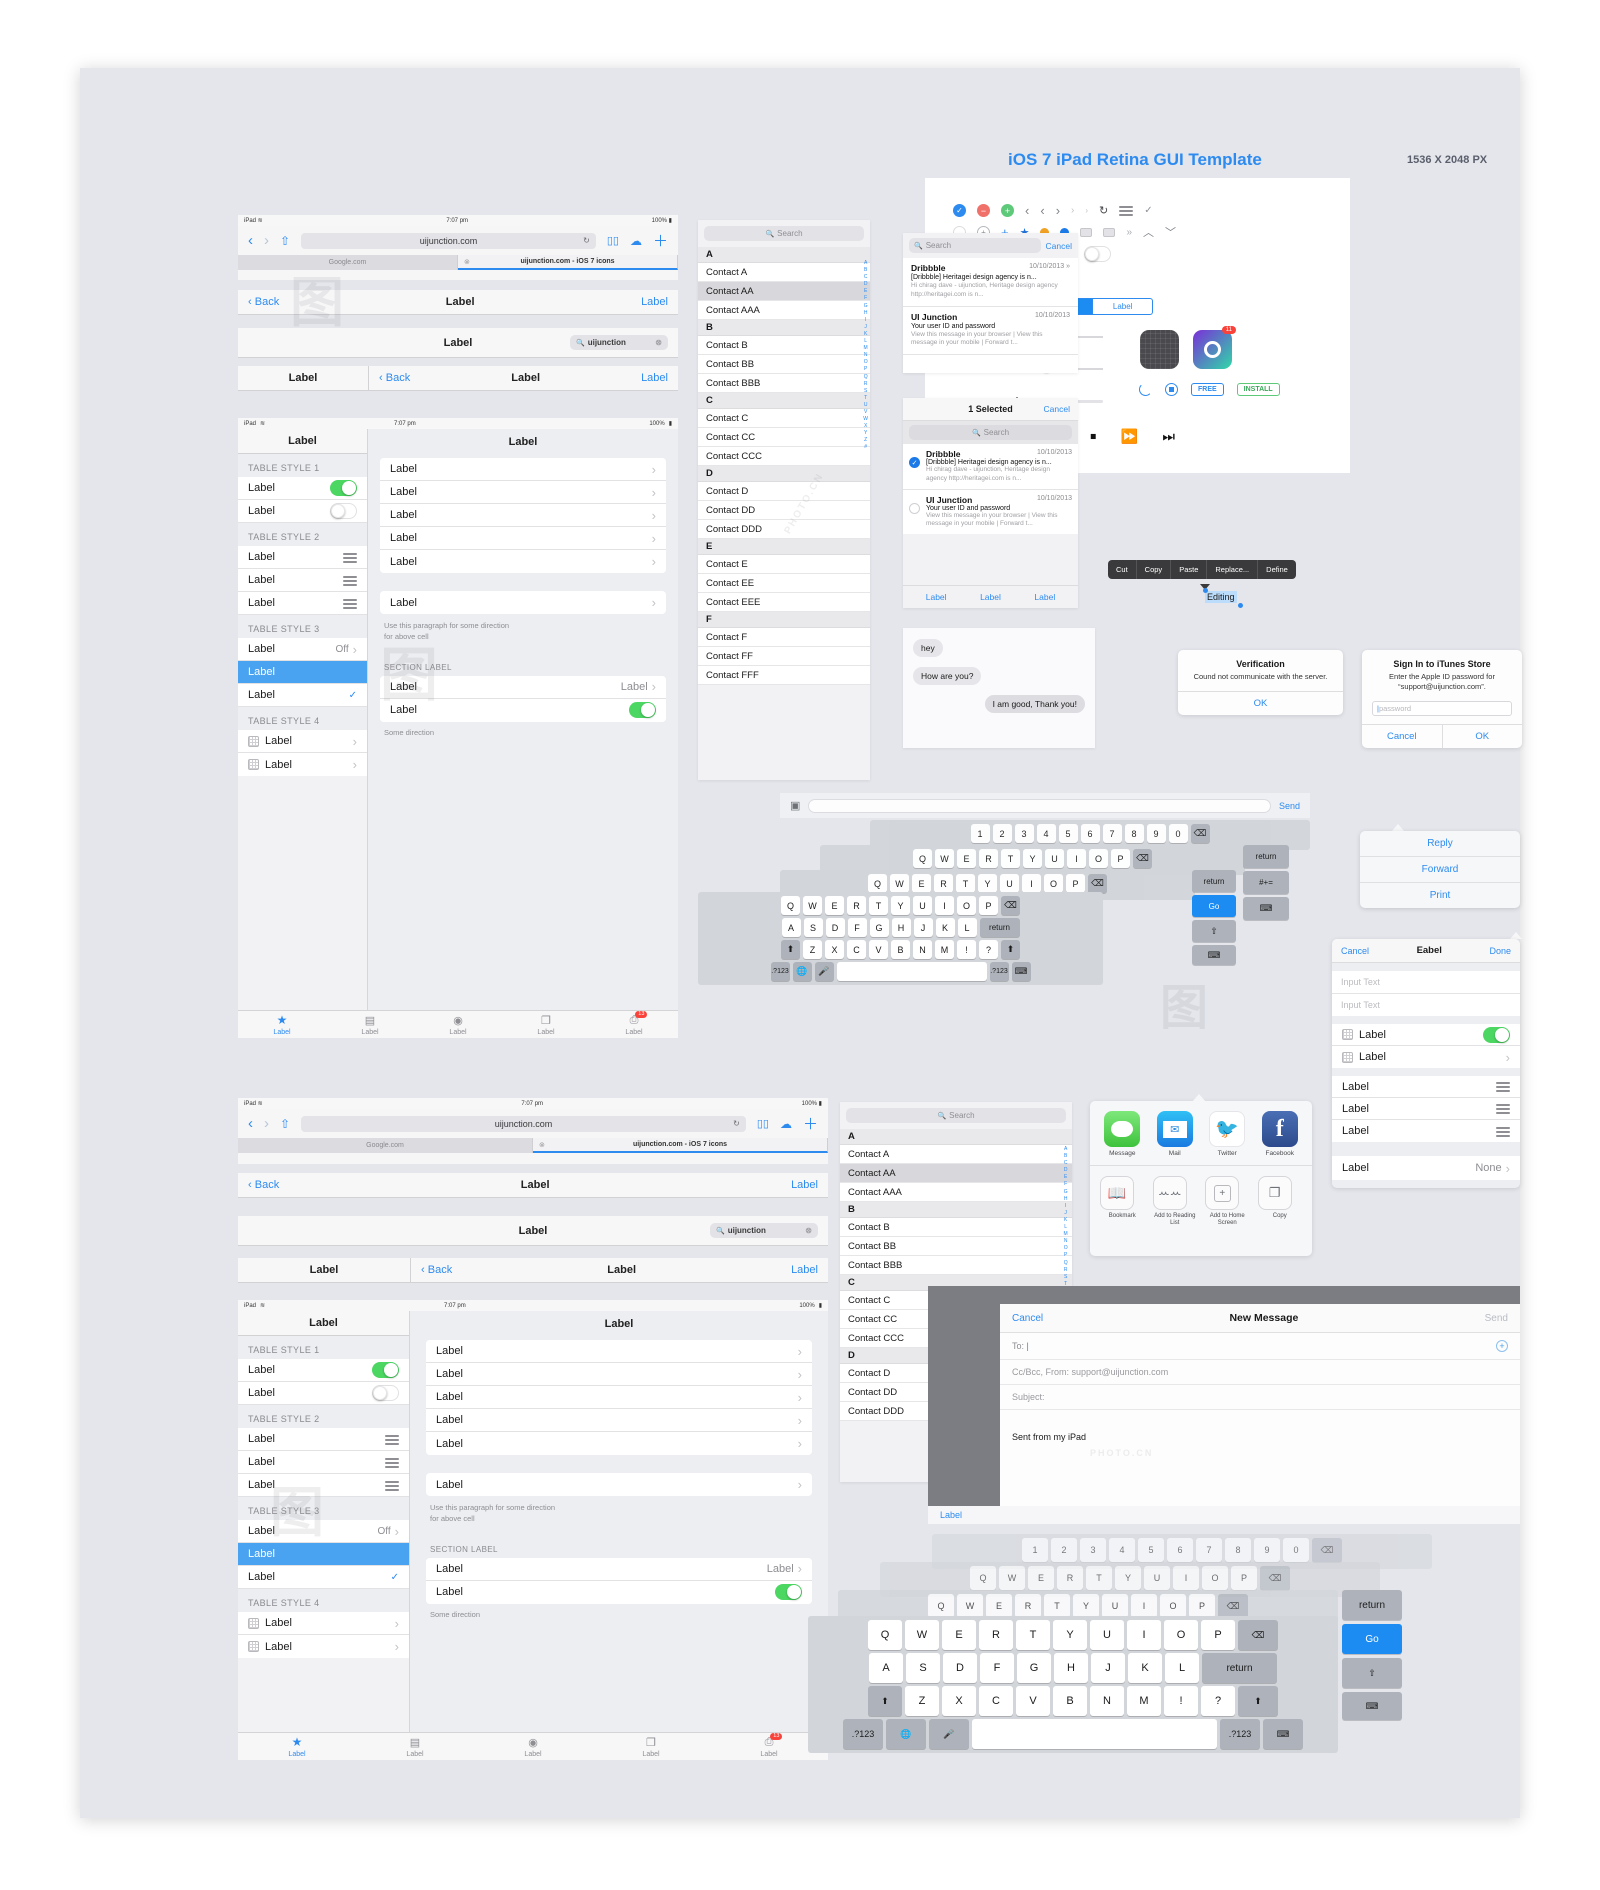 This screenshot has width=1600, height=1890. What do you see at coordinates (1066, 1234) in the screenshot?
I see `contacts-index-letter: M` at bounding box center [1066, 1234].